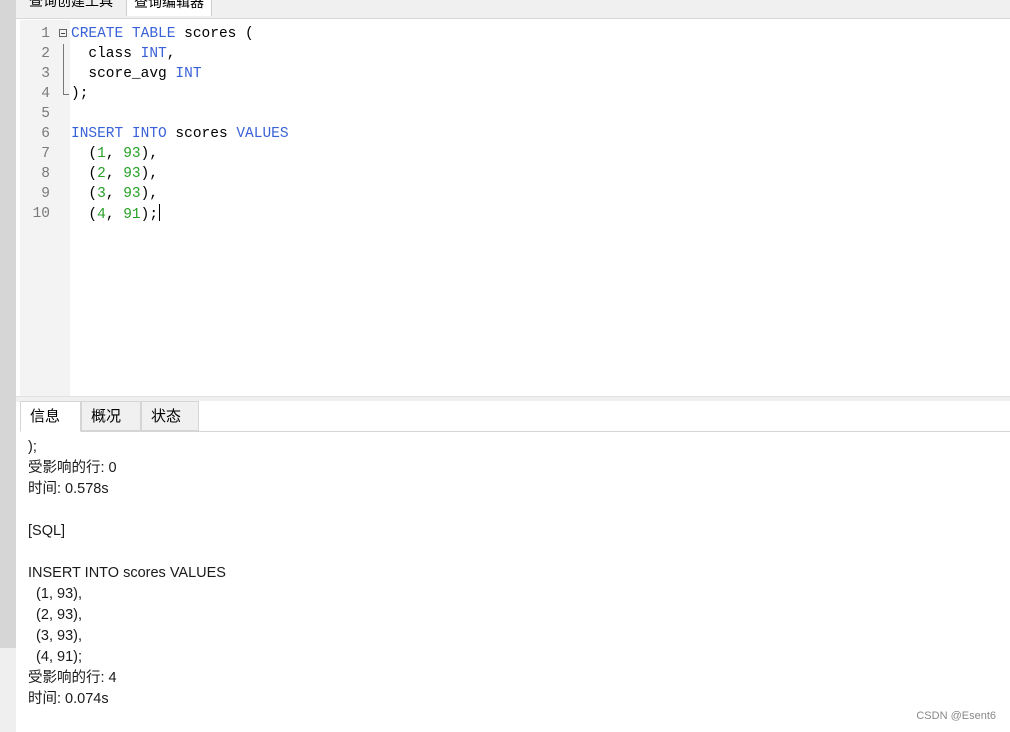  I want to click on message-line: 受影响的行: 4, so click(72, 678).